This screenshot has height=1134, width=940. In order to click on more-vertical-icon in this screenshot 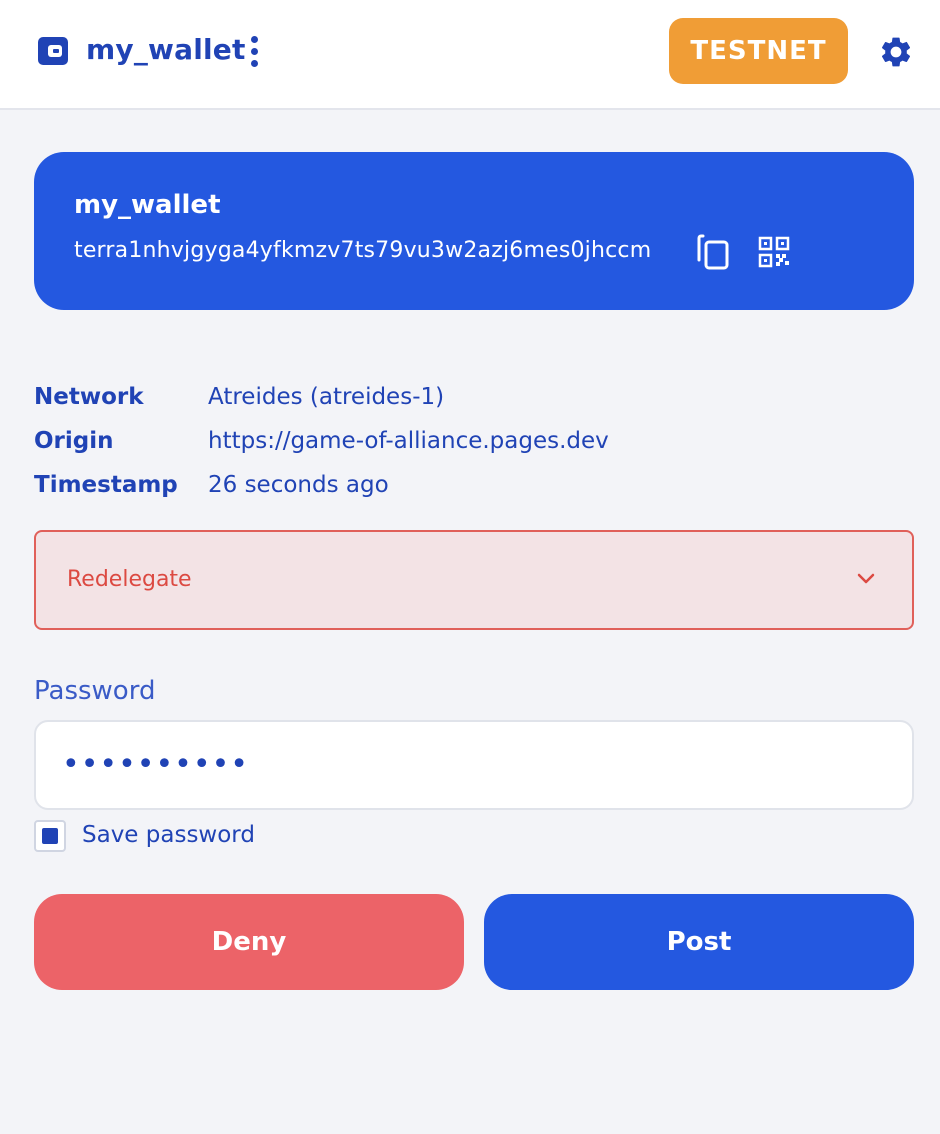, I will do `click(254, 52)`.